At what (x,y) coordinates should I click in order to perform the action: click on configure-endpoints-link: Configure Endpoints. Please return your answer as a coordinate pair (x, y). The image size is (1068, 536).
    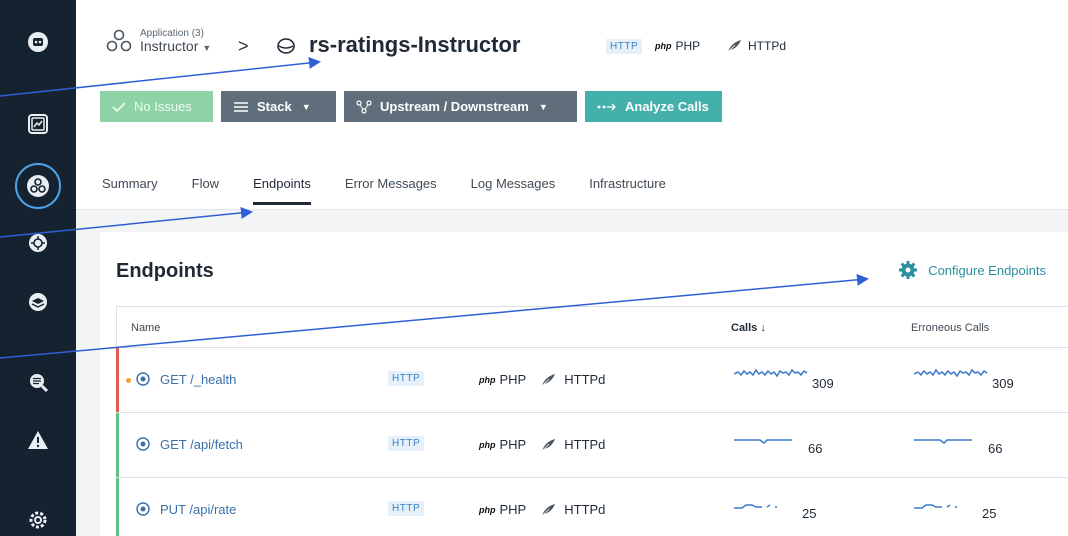
    Looking at the image, I should click on (972, 270).